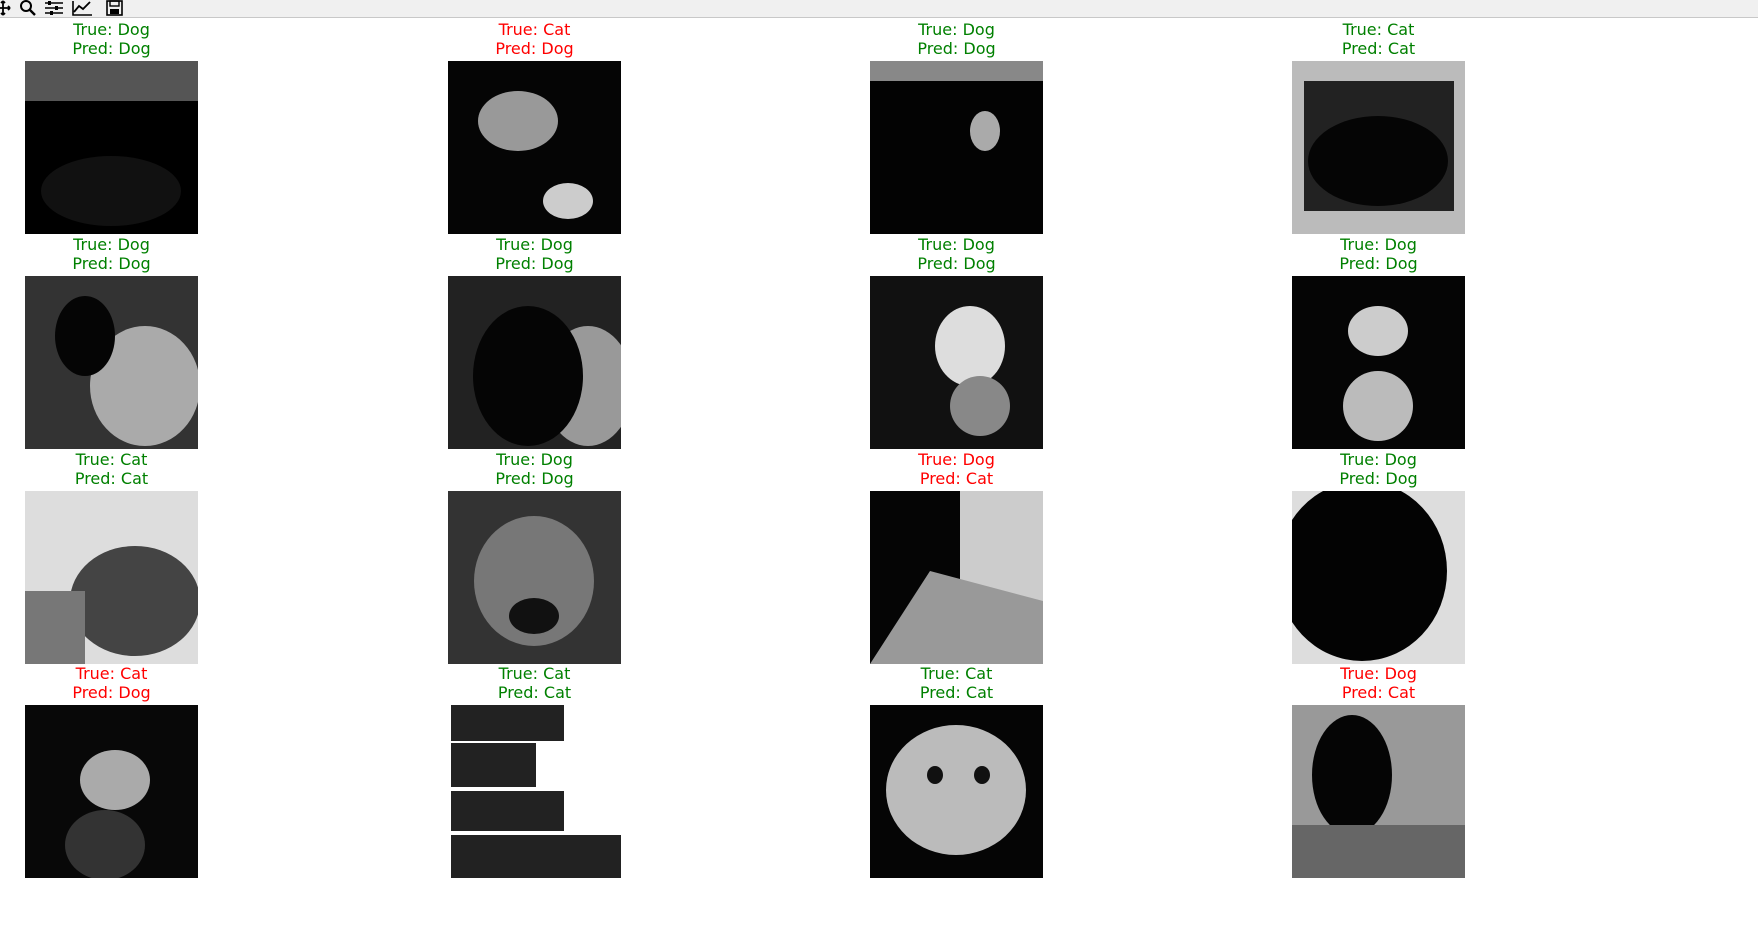 The image size is (1758, 945). I want to click on configure-subplots-icon, so click(54, 8).